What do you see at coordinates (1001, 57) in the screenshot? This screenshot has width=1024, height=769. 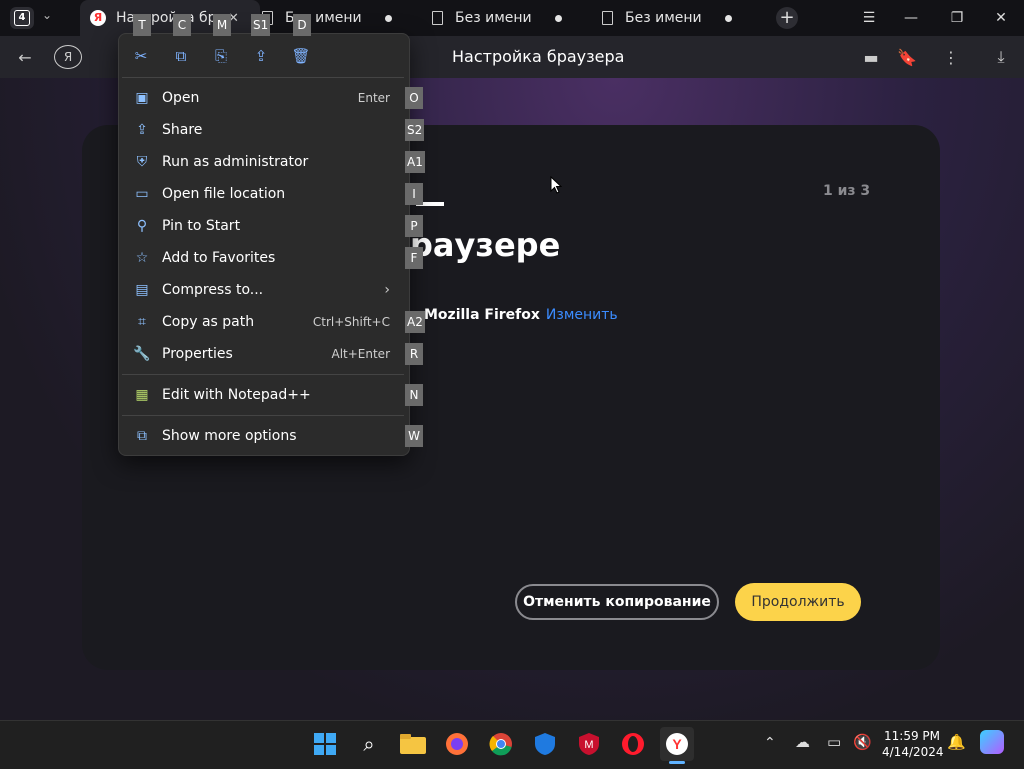 I see `download-icon: ⤓` at bounding box center [1001, 57].